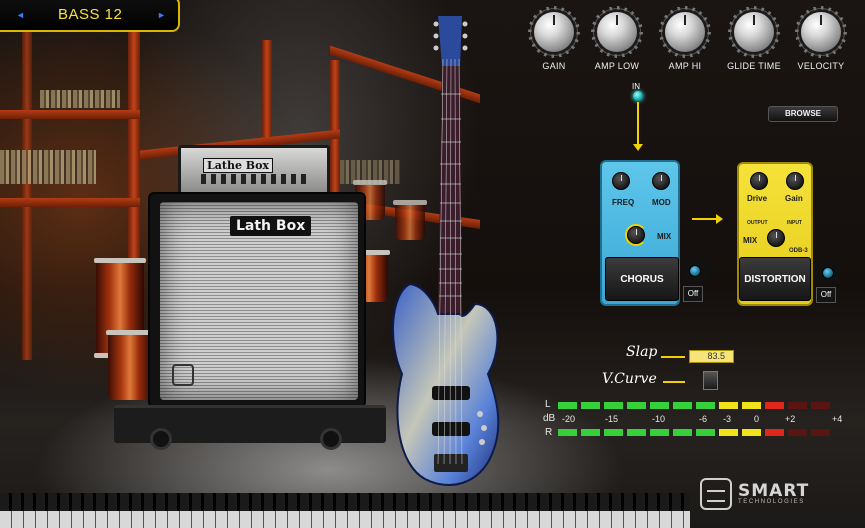 The image size is (865, 528). I want to click on meter-left-channel, so click(694, 405).